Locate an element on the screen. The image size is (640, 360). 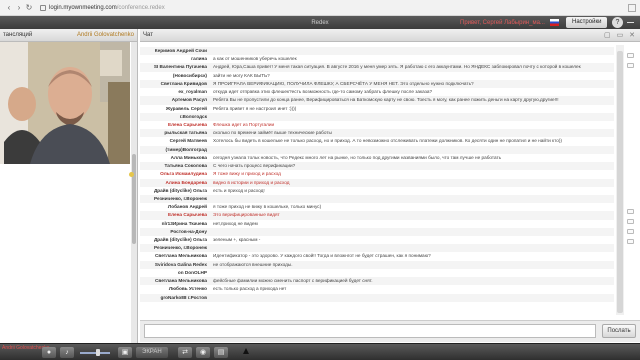
chat-message-author: groNarko88 г.Ростов is located at coordinates (175, 298).